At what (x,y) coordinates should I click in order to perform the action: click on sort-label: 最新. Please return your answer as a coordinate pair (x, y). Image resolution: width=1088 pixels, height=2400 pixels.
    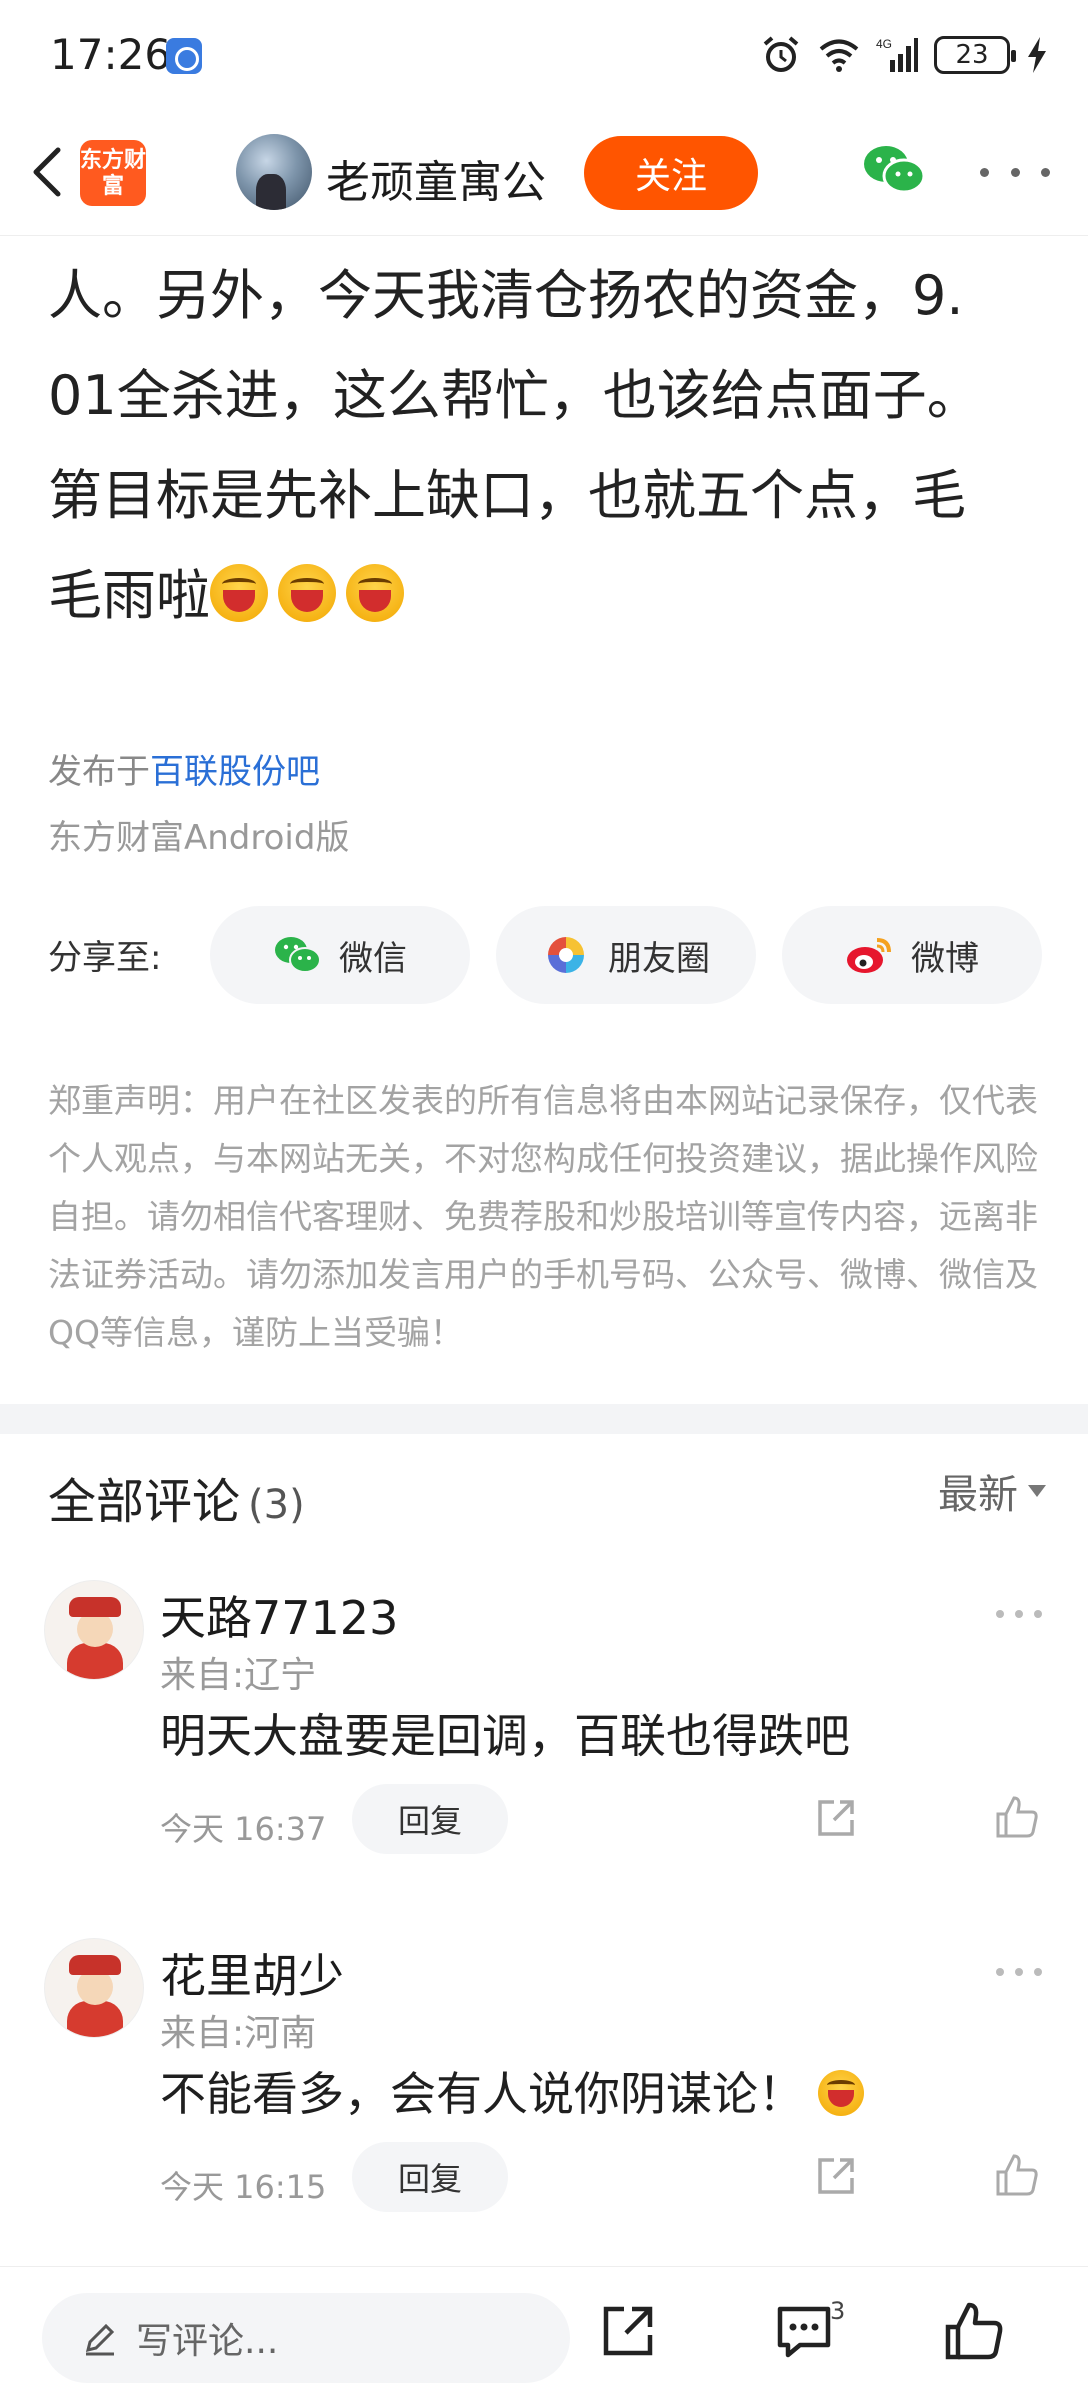
    Looking at the image, I should click on (978, 1495).